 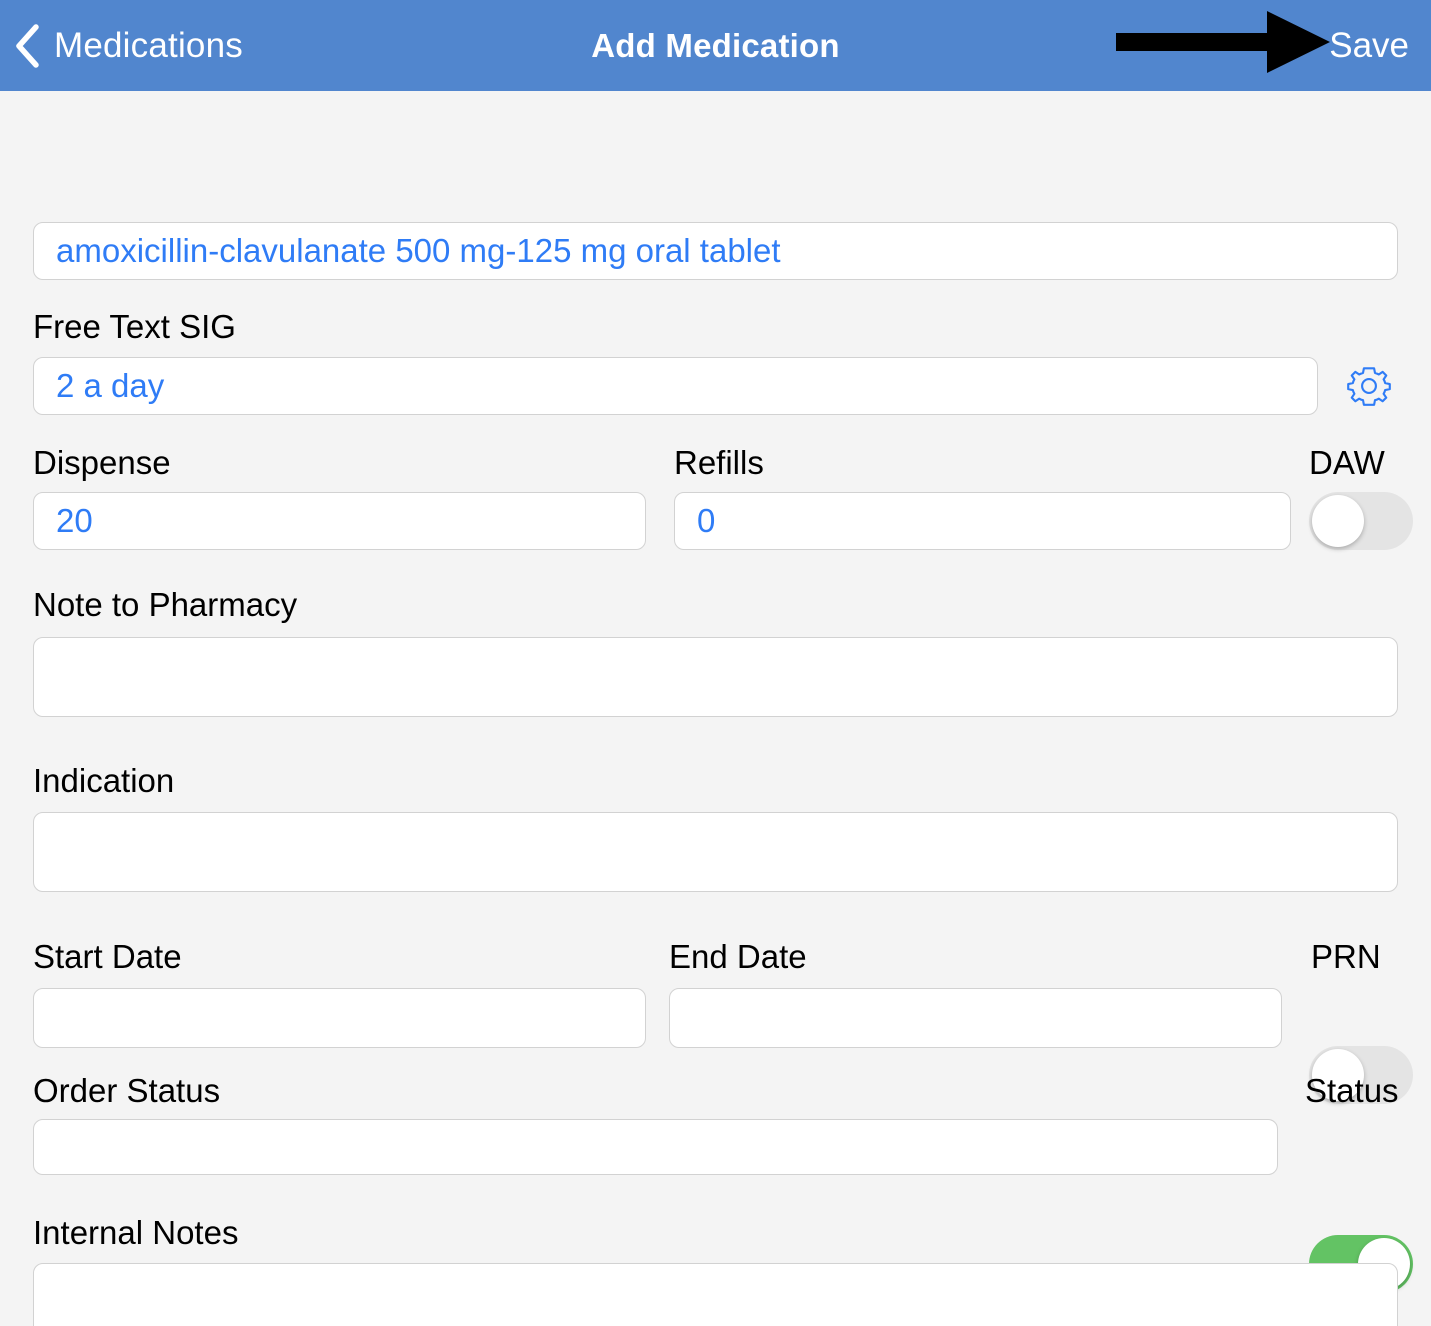 What do you see at coordinates (655, 1147) in the screenshot?
I see `order-status-input` at bounding box center [655, 1147].